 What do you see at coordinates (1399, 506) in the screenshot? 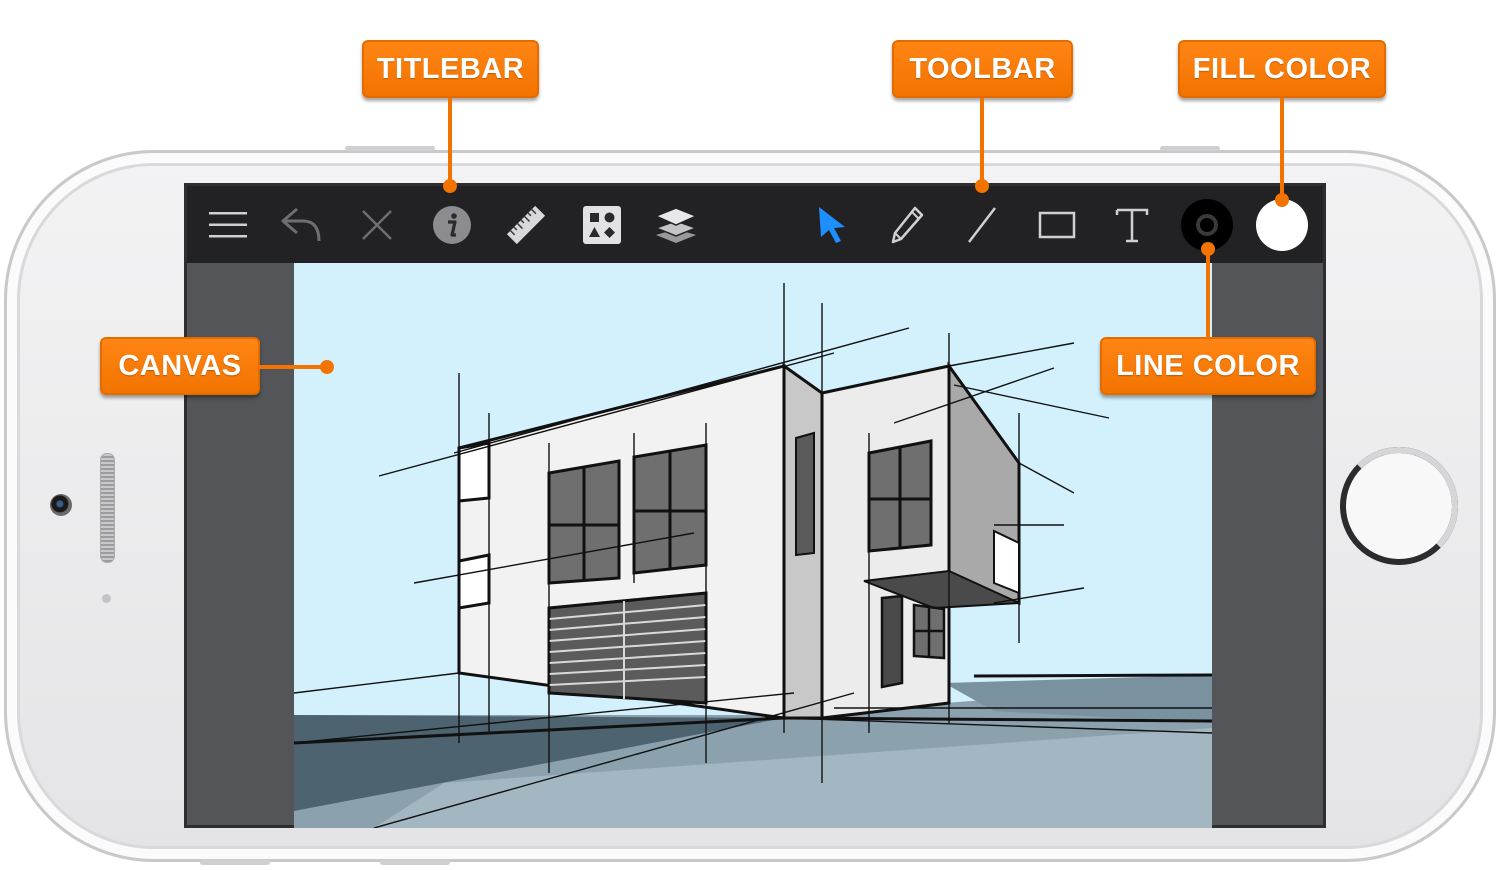
I see `home-button` at bounding box center [1399, 506].